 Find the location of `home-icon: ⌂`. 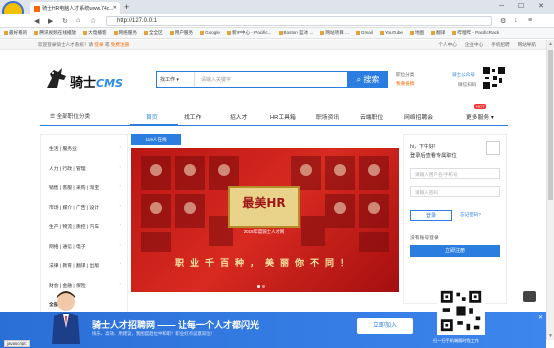

home-icon: ⌂ is located at coordinates (78, 20).